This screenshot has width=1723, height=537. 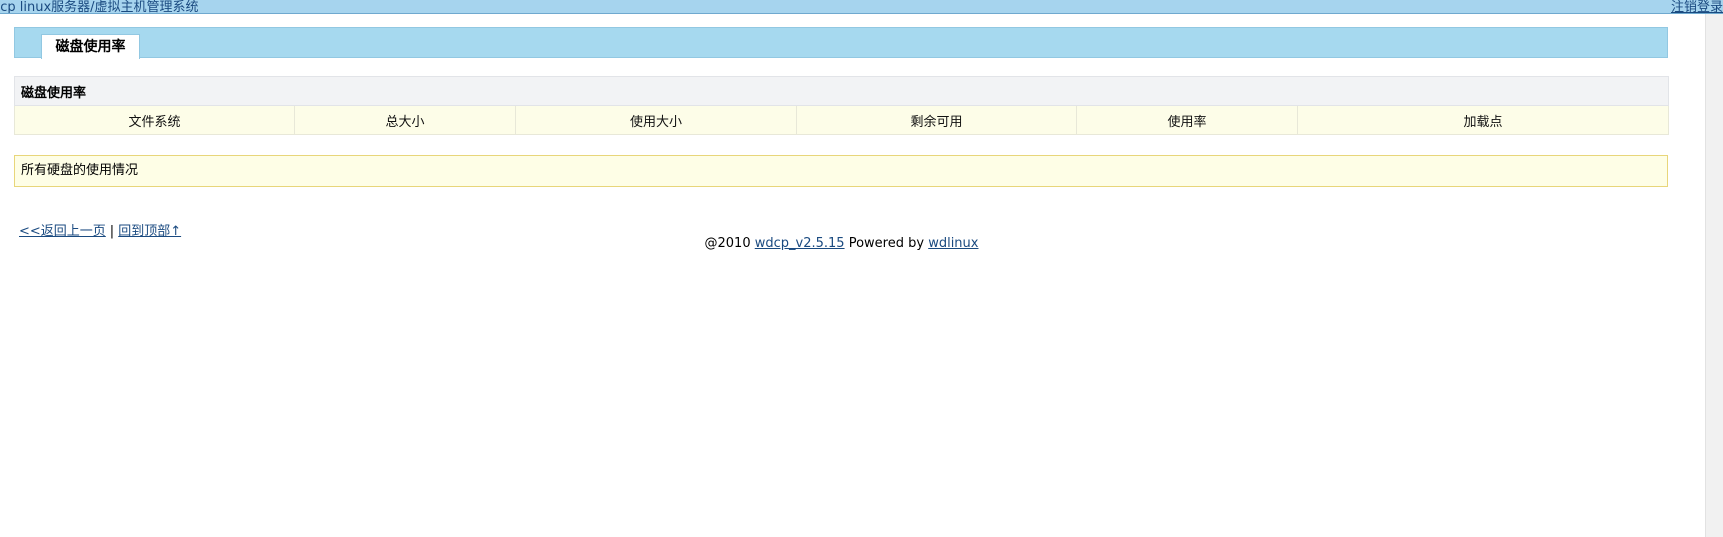 I want to click on top-header-bar: dcp linux服务器/虚拟主机管理系统 注销登录, so click(x=861, y=7).